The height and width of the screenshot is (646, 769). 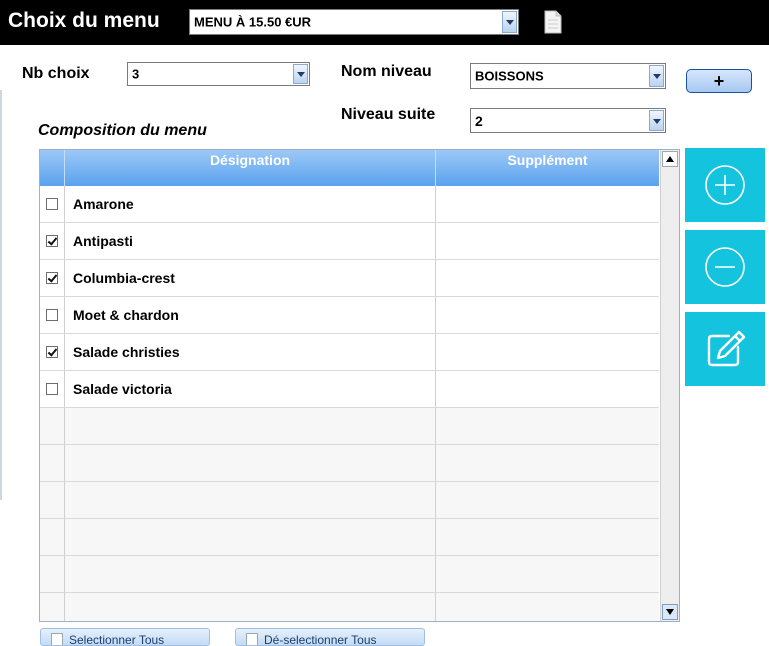 What do you see at coordinates (136, 74) in the screenshot?
I see `nb-choix-value: 3` at bounding box center [136, 74].